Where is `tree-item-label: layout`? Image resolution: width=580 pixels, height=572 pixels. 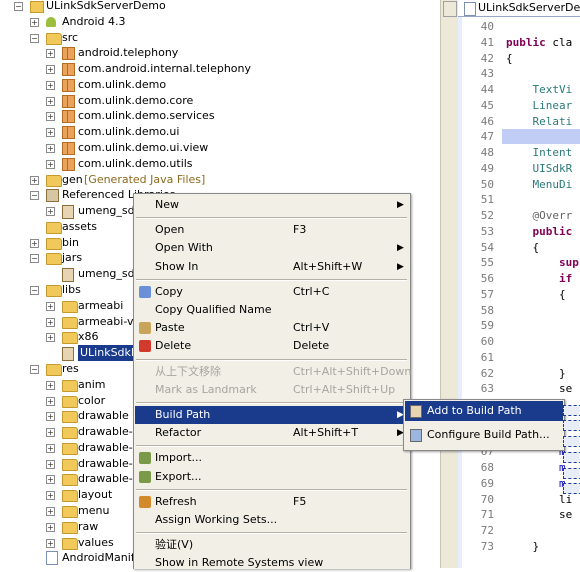
tree-item-label: layout is located at coordinates (95, 495).